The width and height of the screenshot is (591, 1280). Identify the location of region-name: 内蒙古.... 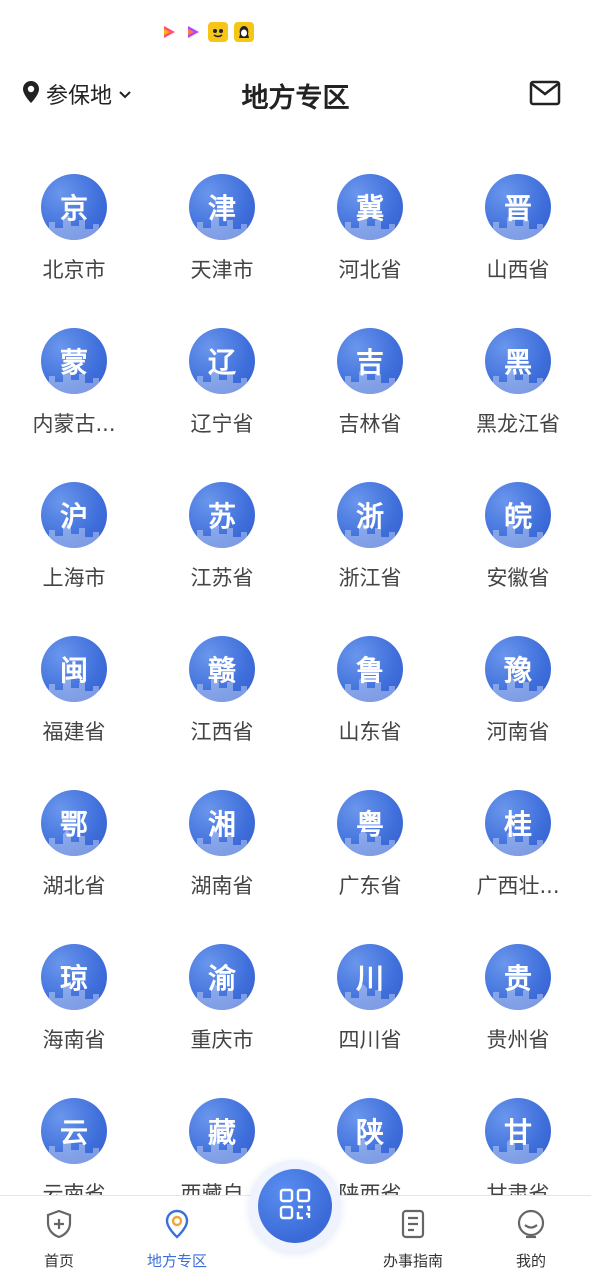
(74, 424).